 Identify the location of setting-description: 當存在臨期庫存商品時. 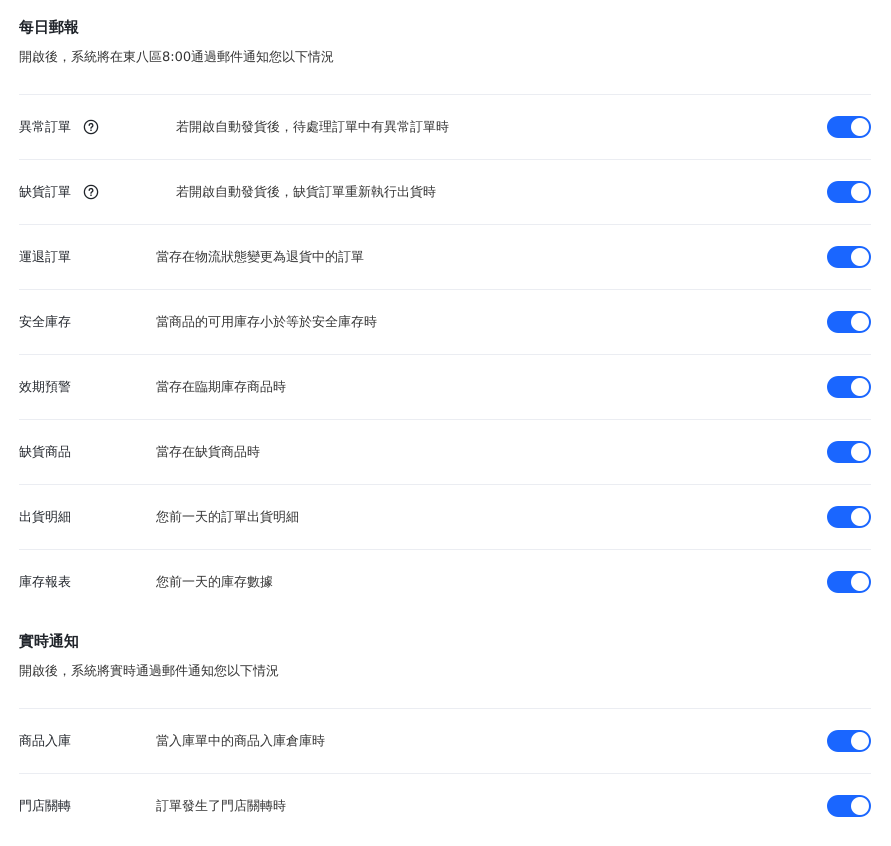
(221, 387).